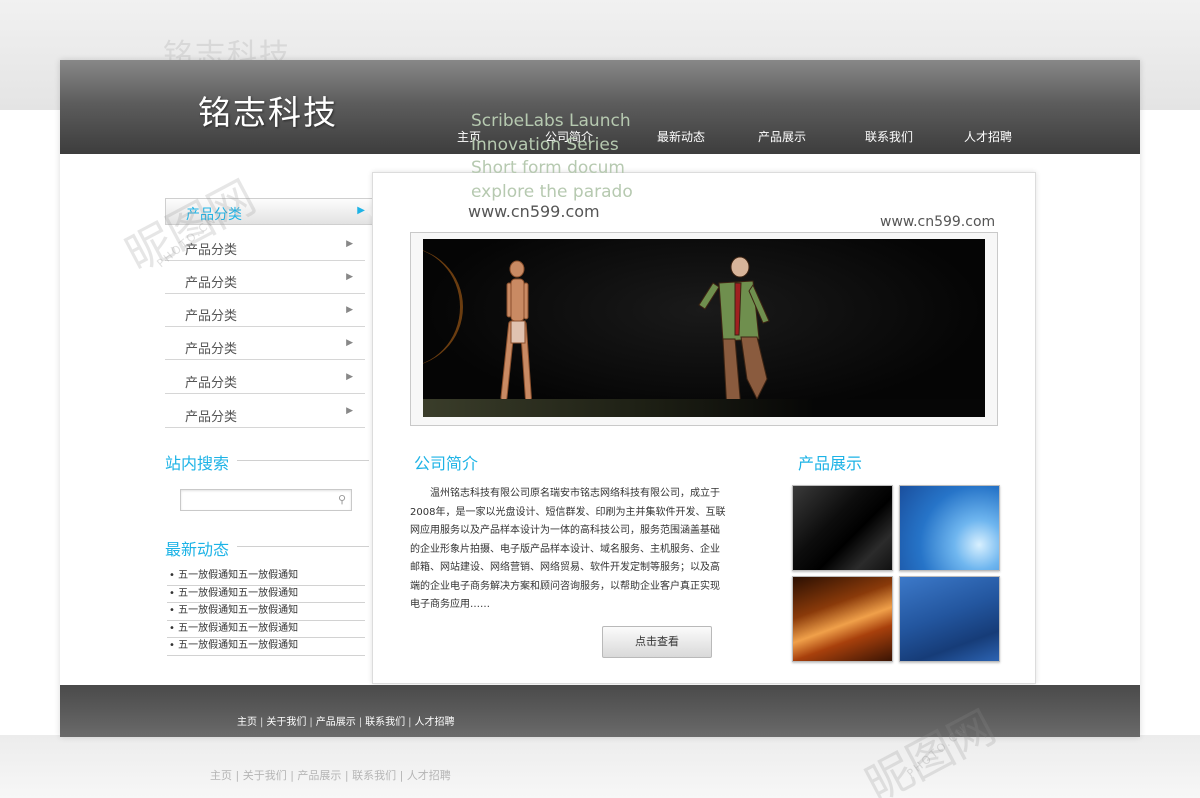 The height and width of the screenshot is (798, 1200). Describe the element at coordinates (534, 211) in the screenshot. I see `site-url: www.cn599.com` at that location.